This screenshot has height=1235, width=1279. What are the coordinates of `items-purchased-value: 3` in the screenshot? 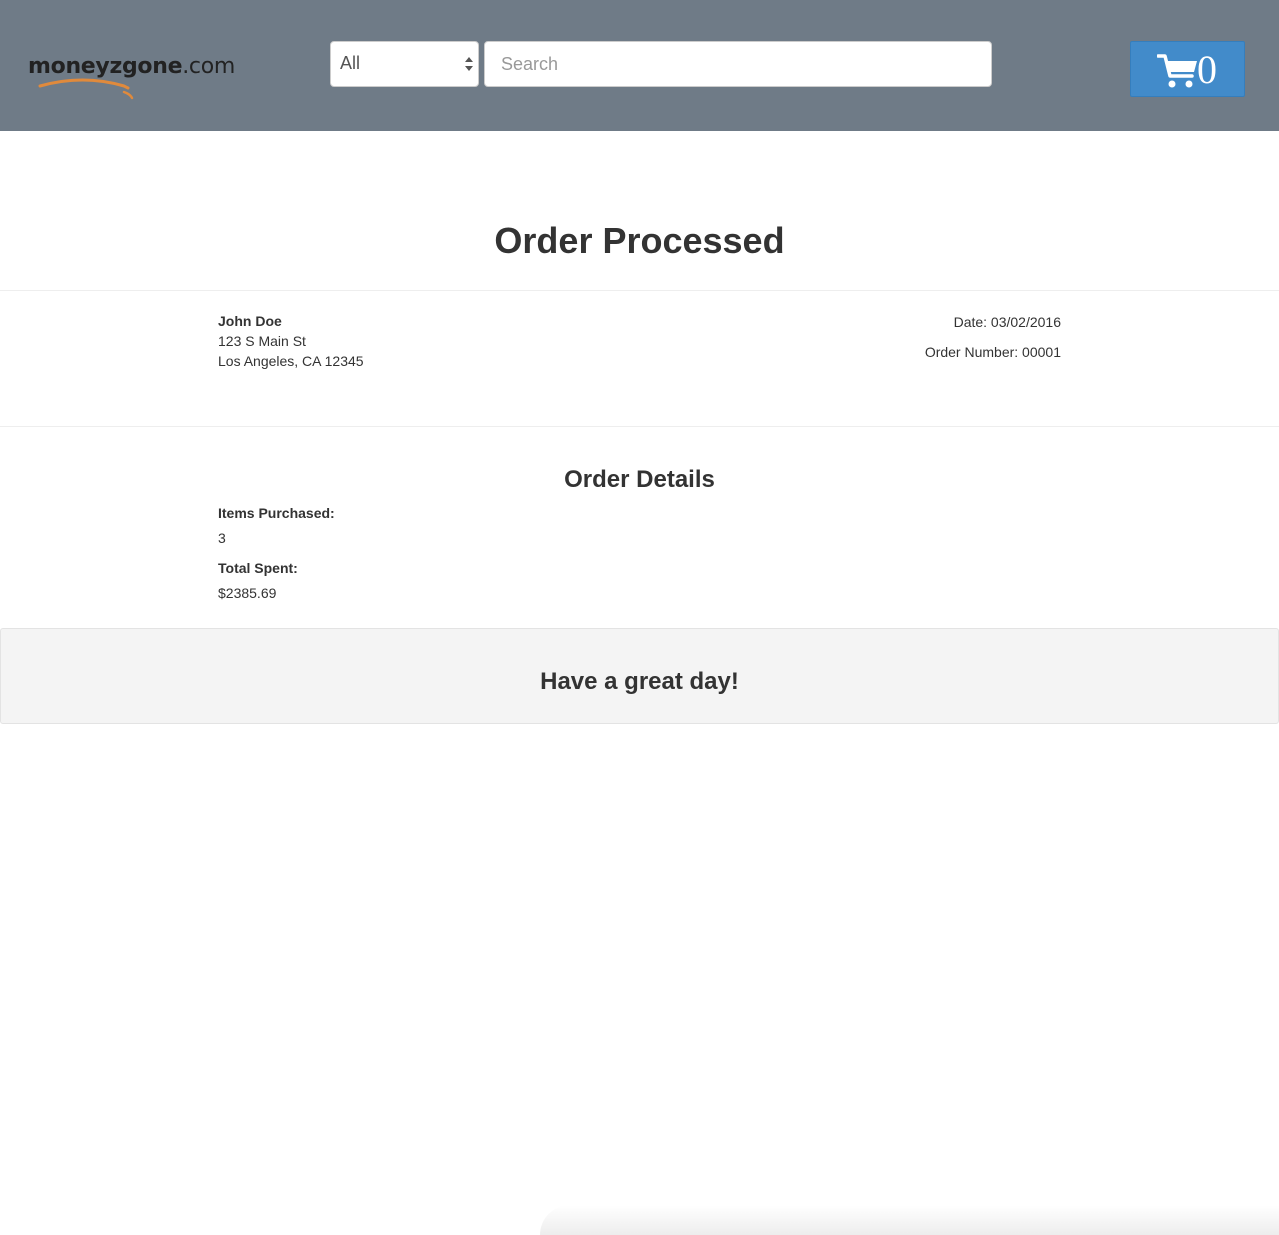 It's located at (222, 538).